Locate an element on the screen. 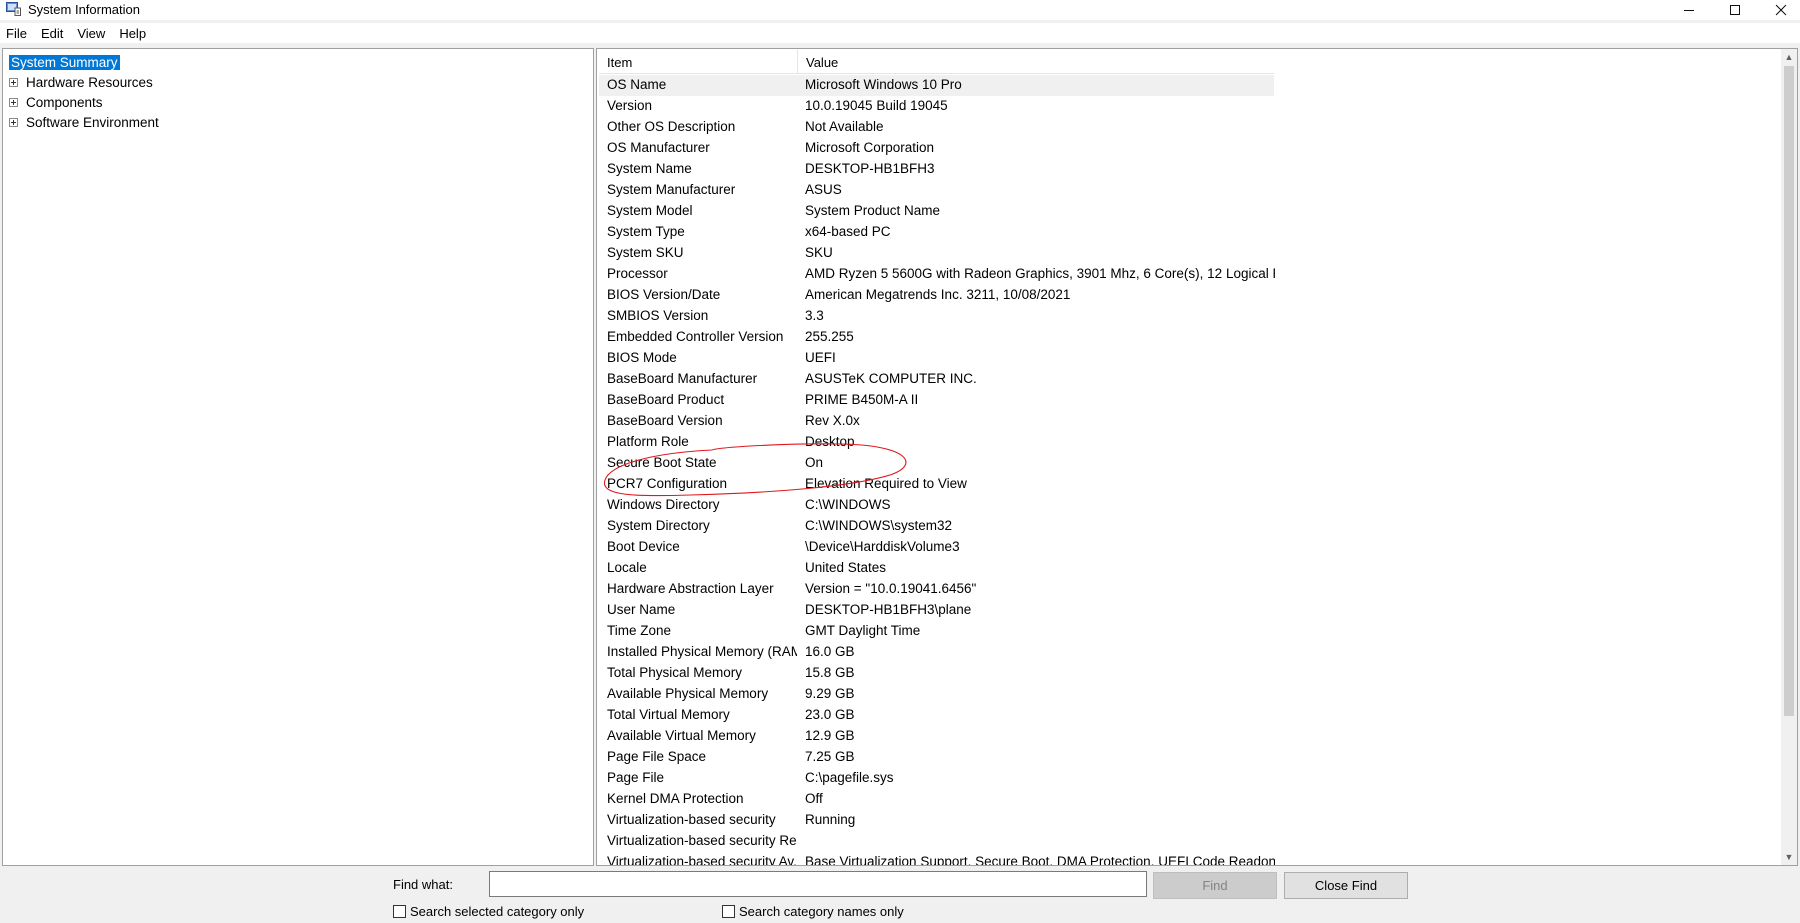  row-value-cell: 9.29 GB is located at coordinates (830, 693).